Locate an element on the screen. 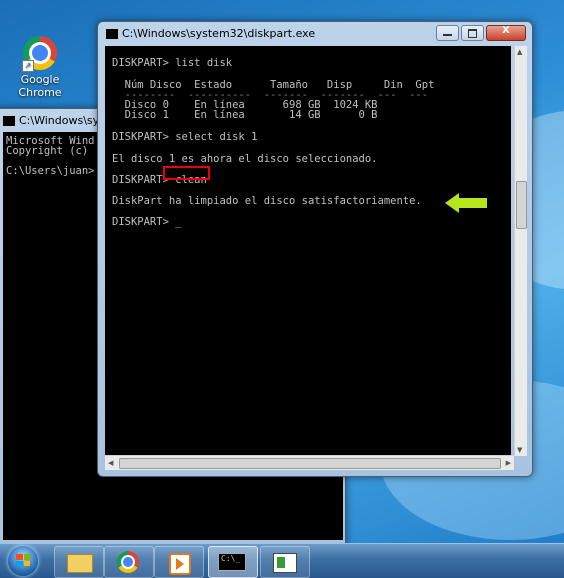 This screenshot has height=578, width=564. taskbar: C:\_ is located at coordinates (282, 560).